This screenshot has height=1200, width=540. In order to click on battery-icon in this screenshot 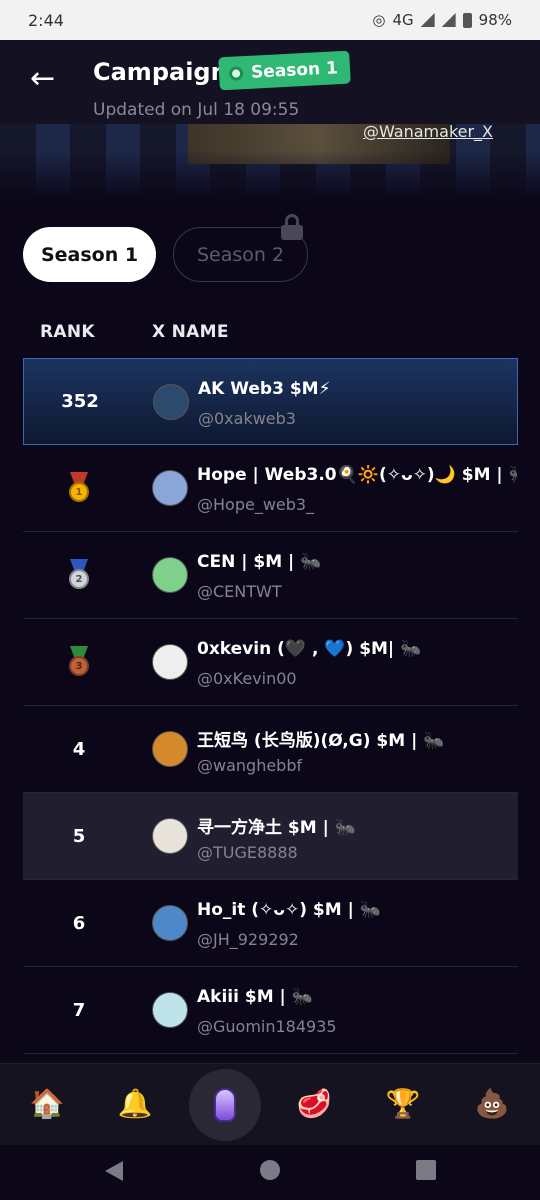, I will do `click(467, 20)`.